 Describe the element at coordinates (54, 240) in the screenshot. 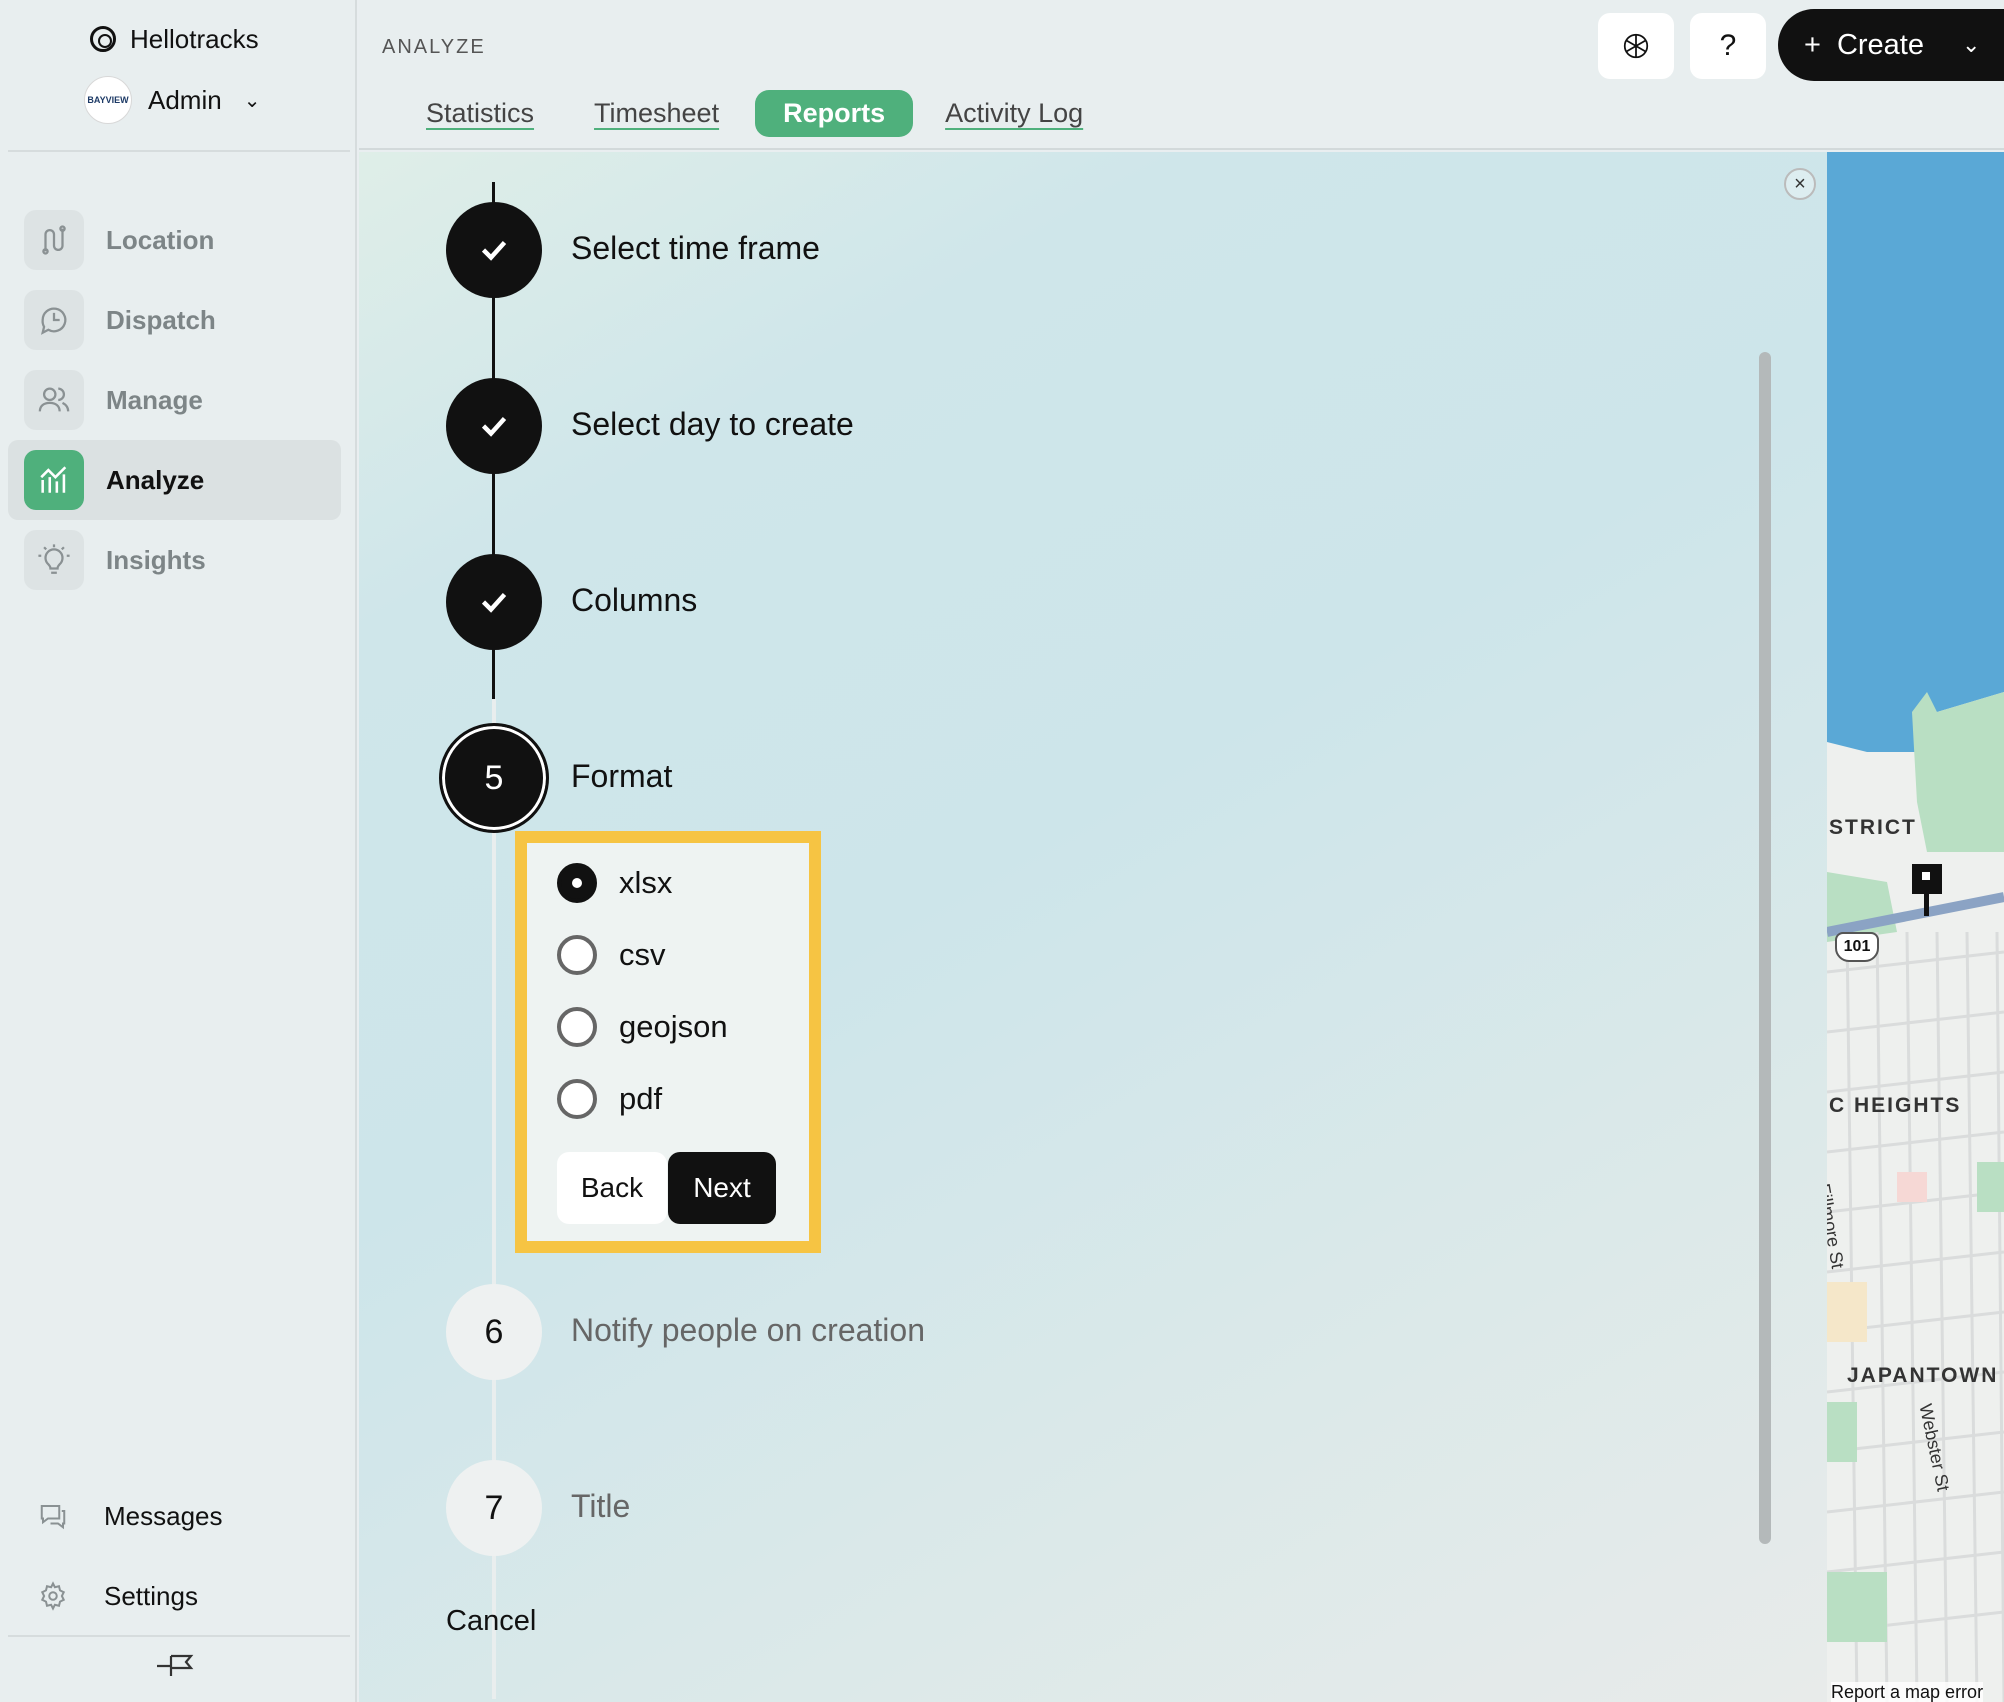

I see `route-icon` at that location.